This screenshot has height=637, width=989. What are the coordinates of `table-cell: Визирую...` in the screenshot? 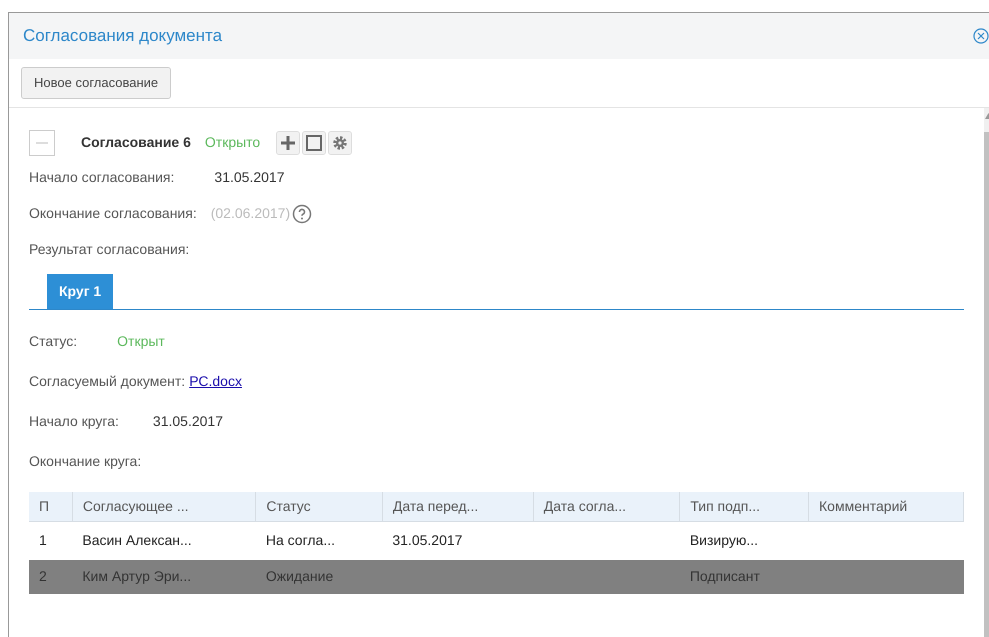 It's located at (744, 541).